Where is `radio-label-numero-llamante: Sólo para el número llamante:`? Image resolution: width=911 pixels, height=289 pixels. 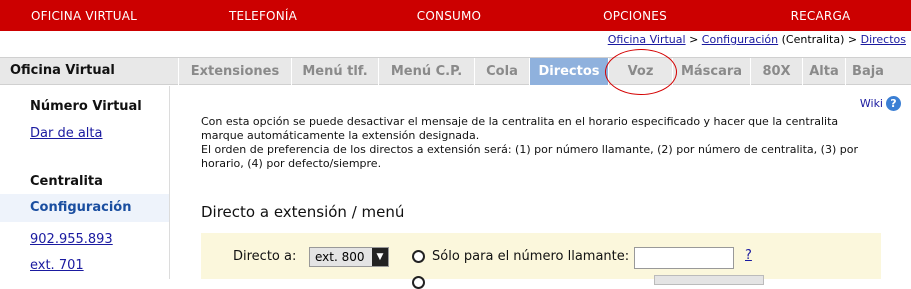
radio-label-numero-llamante: Sólo para el número llamante: is located at coordinates (531, 256).